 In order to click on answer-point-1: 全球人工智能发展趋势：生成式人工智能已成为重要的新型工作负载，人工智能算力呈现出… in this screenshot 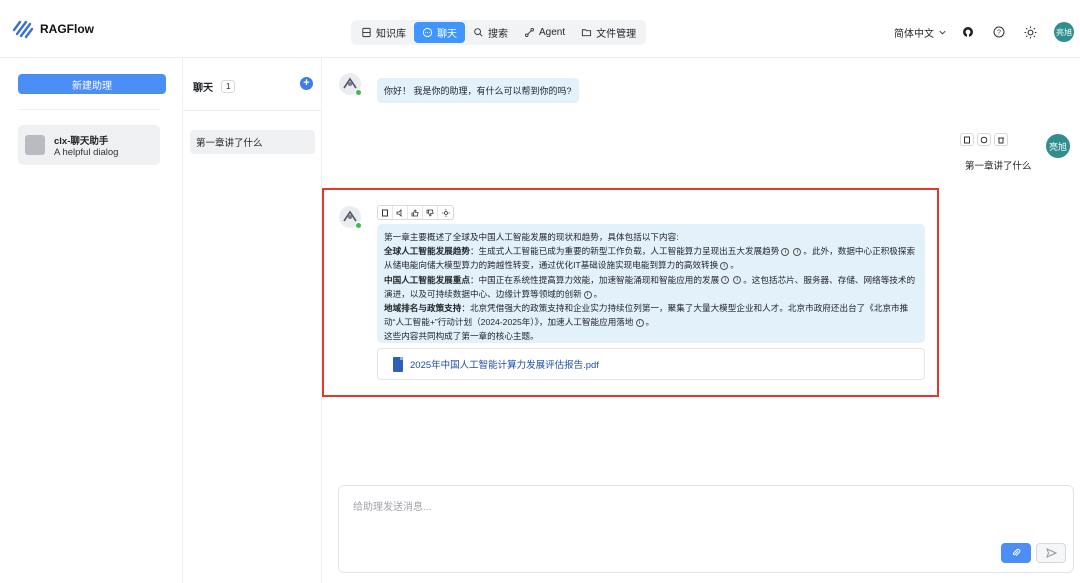, I will do `click(650, 258)`.